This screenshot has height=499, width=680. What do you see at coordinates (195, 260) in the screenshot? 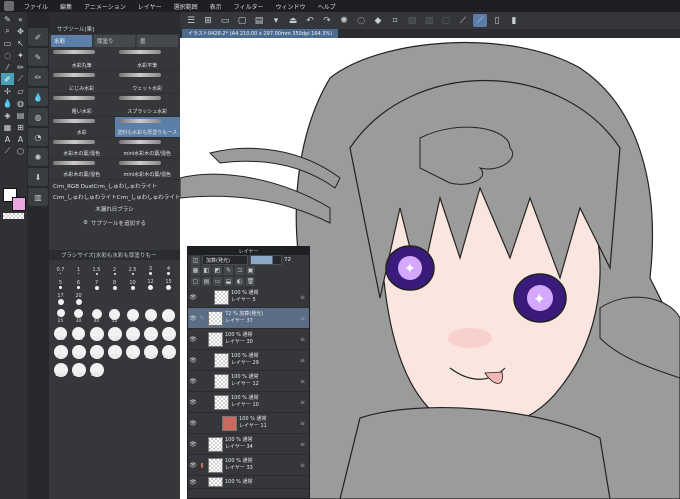
I see `palette-icon: ◫` at bounding box center [195, 260].